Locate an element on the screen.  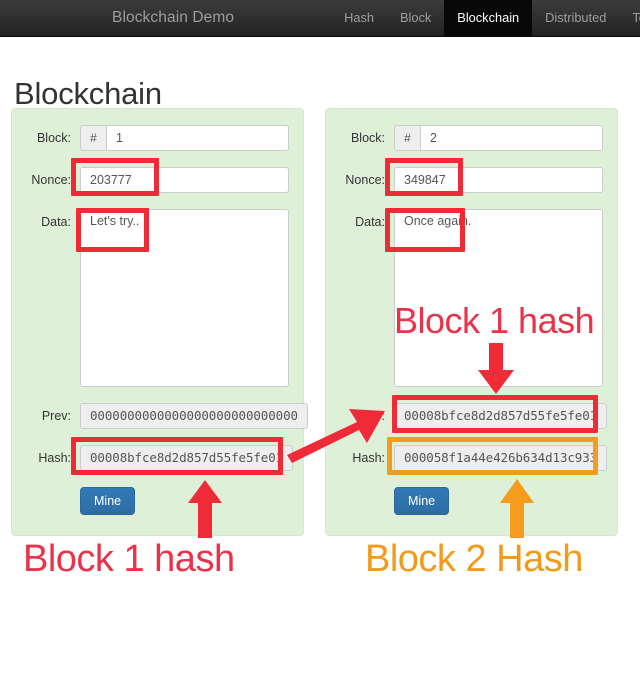
block-label-2: Block: is located at coordinates (367, 138).